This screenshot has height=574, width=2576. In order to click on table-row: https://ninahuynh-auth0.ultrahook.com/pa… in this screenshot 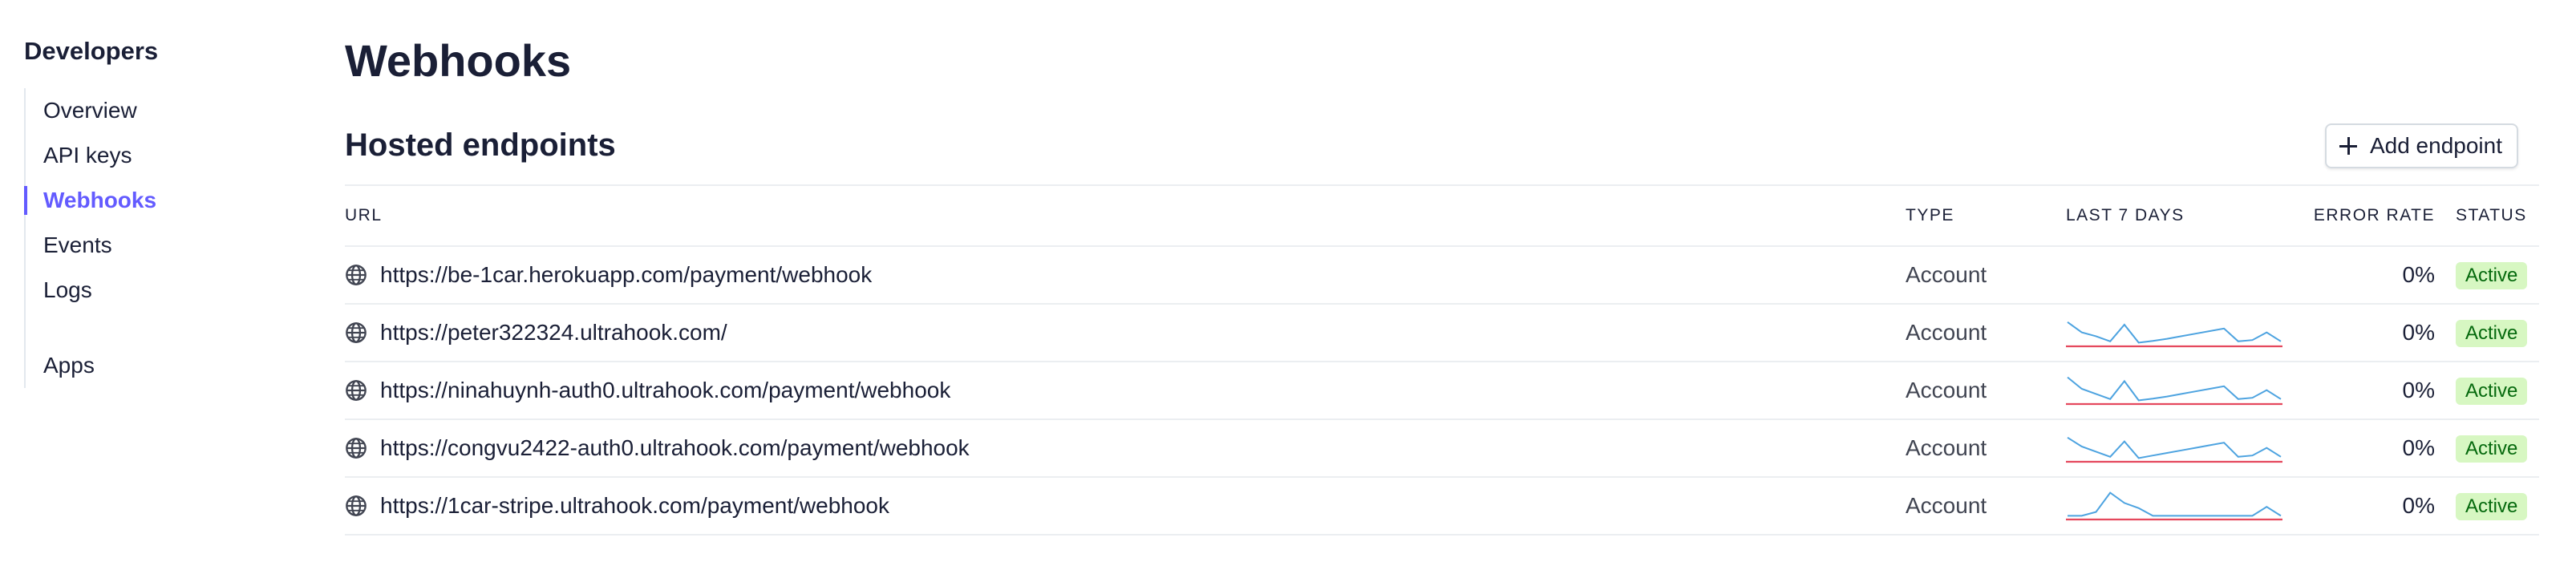, I will do `click(1442, 391)`.